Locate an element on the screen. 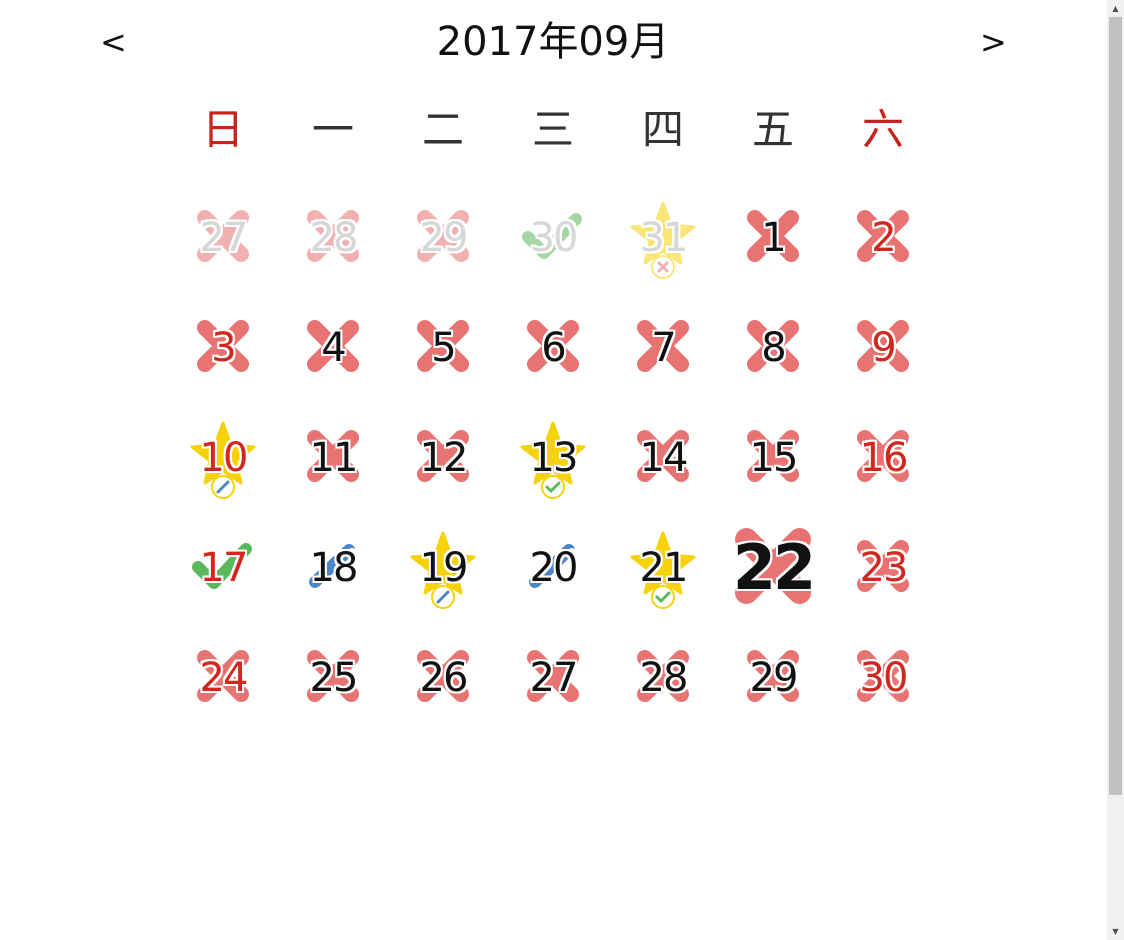 Image resolution: width=1124 pixels, height=940 pixels. day-number: 7 is located at coordinates (663, 348).